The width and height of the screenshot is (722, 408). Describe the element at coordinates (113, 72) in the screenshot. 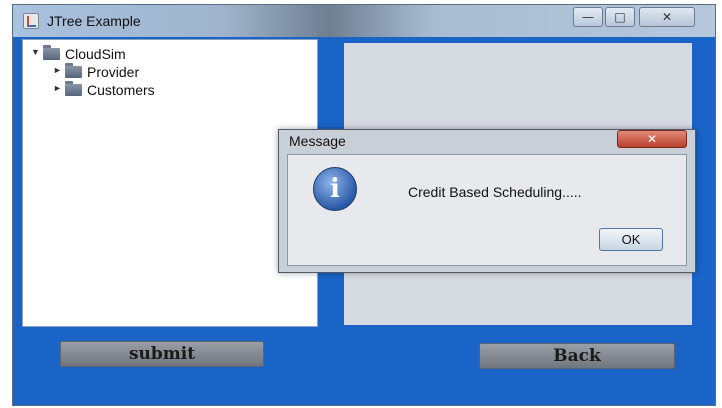

I see `tree-node-label: Provider` at that location.